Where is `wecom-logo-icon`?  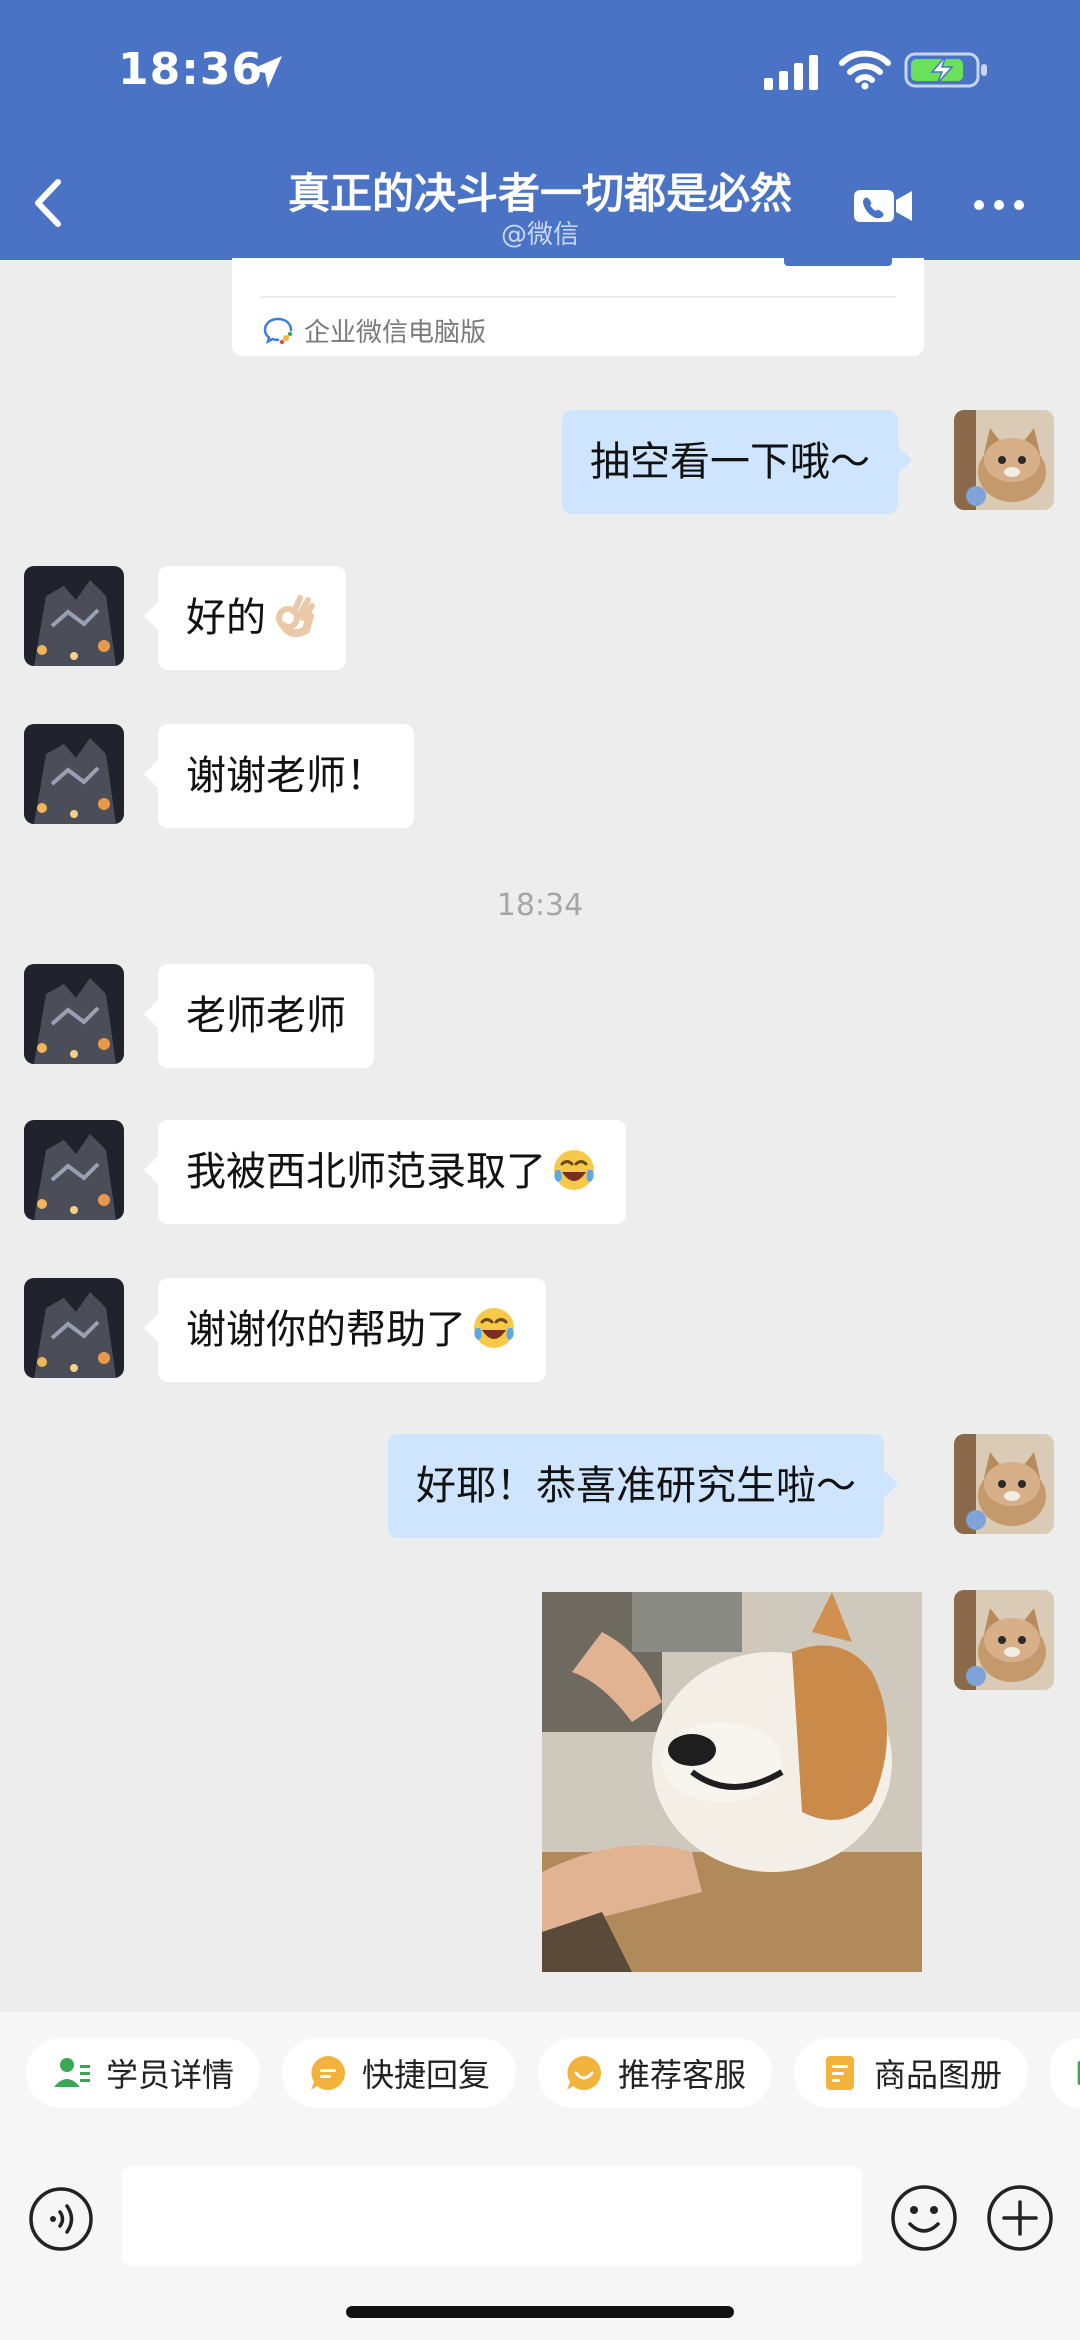
wecom-logo-icon is located at coordinates (278, 331).